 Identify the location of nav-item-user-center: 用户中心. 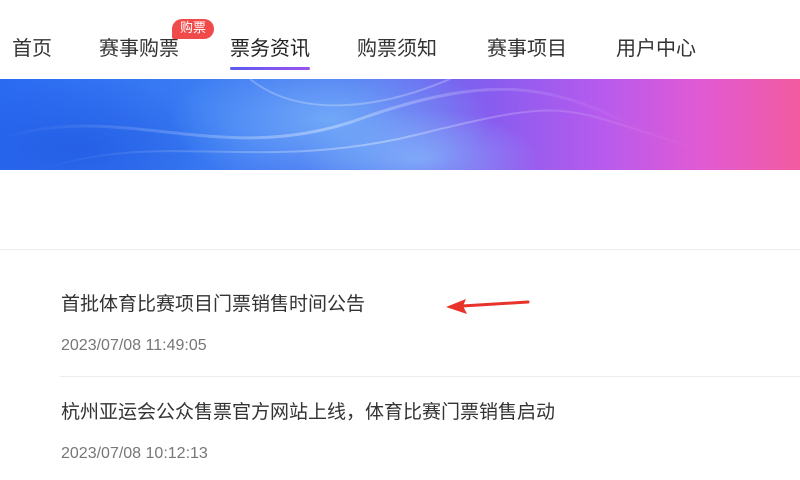
(656, 48).